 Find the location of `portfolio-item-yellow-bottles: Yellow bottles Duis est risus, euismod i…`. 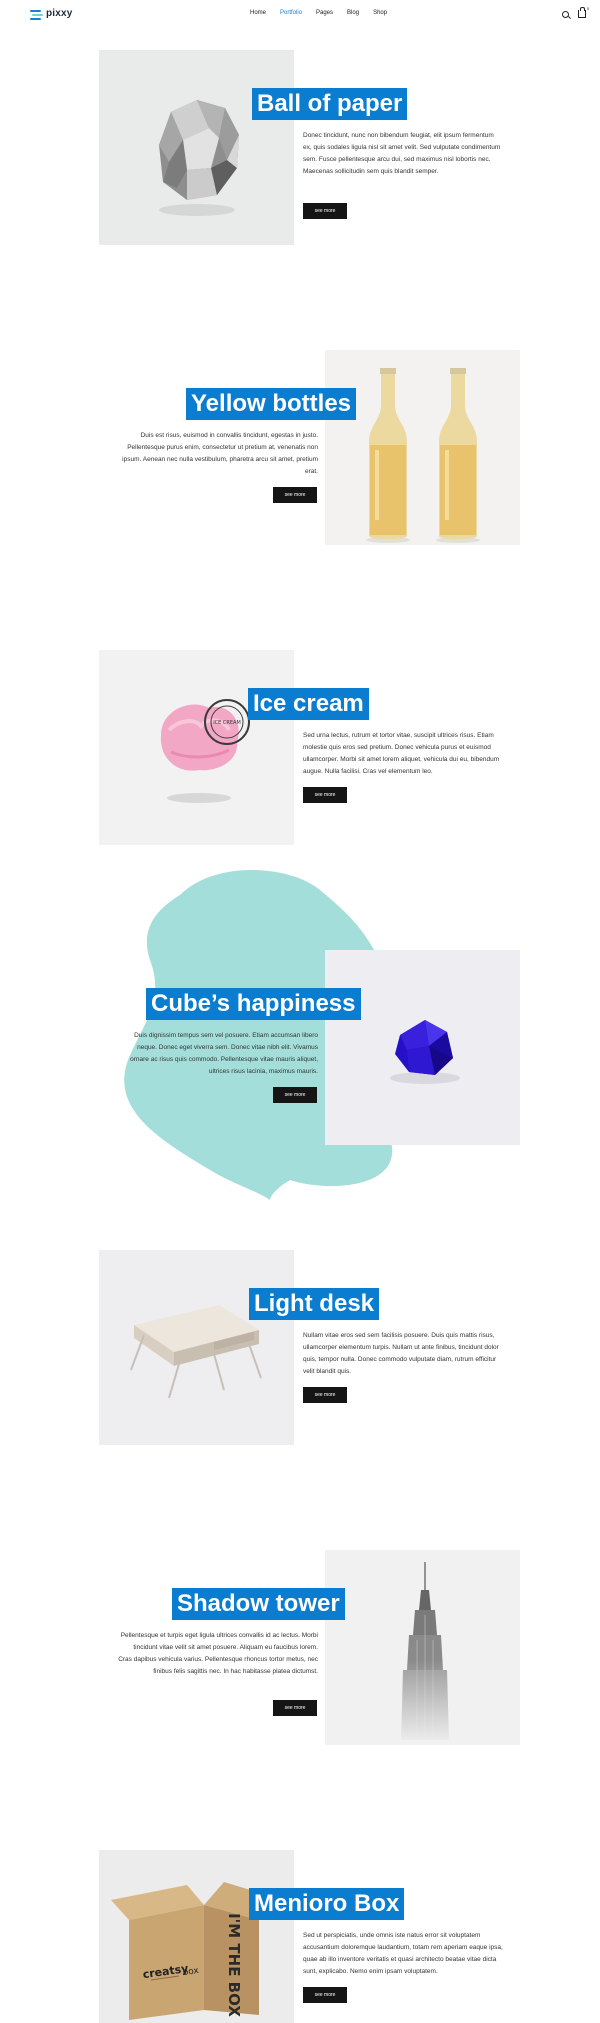

portfolio-item-yellow-bottles: Yellow bottles Duis est risus, euismod i… is located at coordinates (300, 450).